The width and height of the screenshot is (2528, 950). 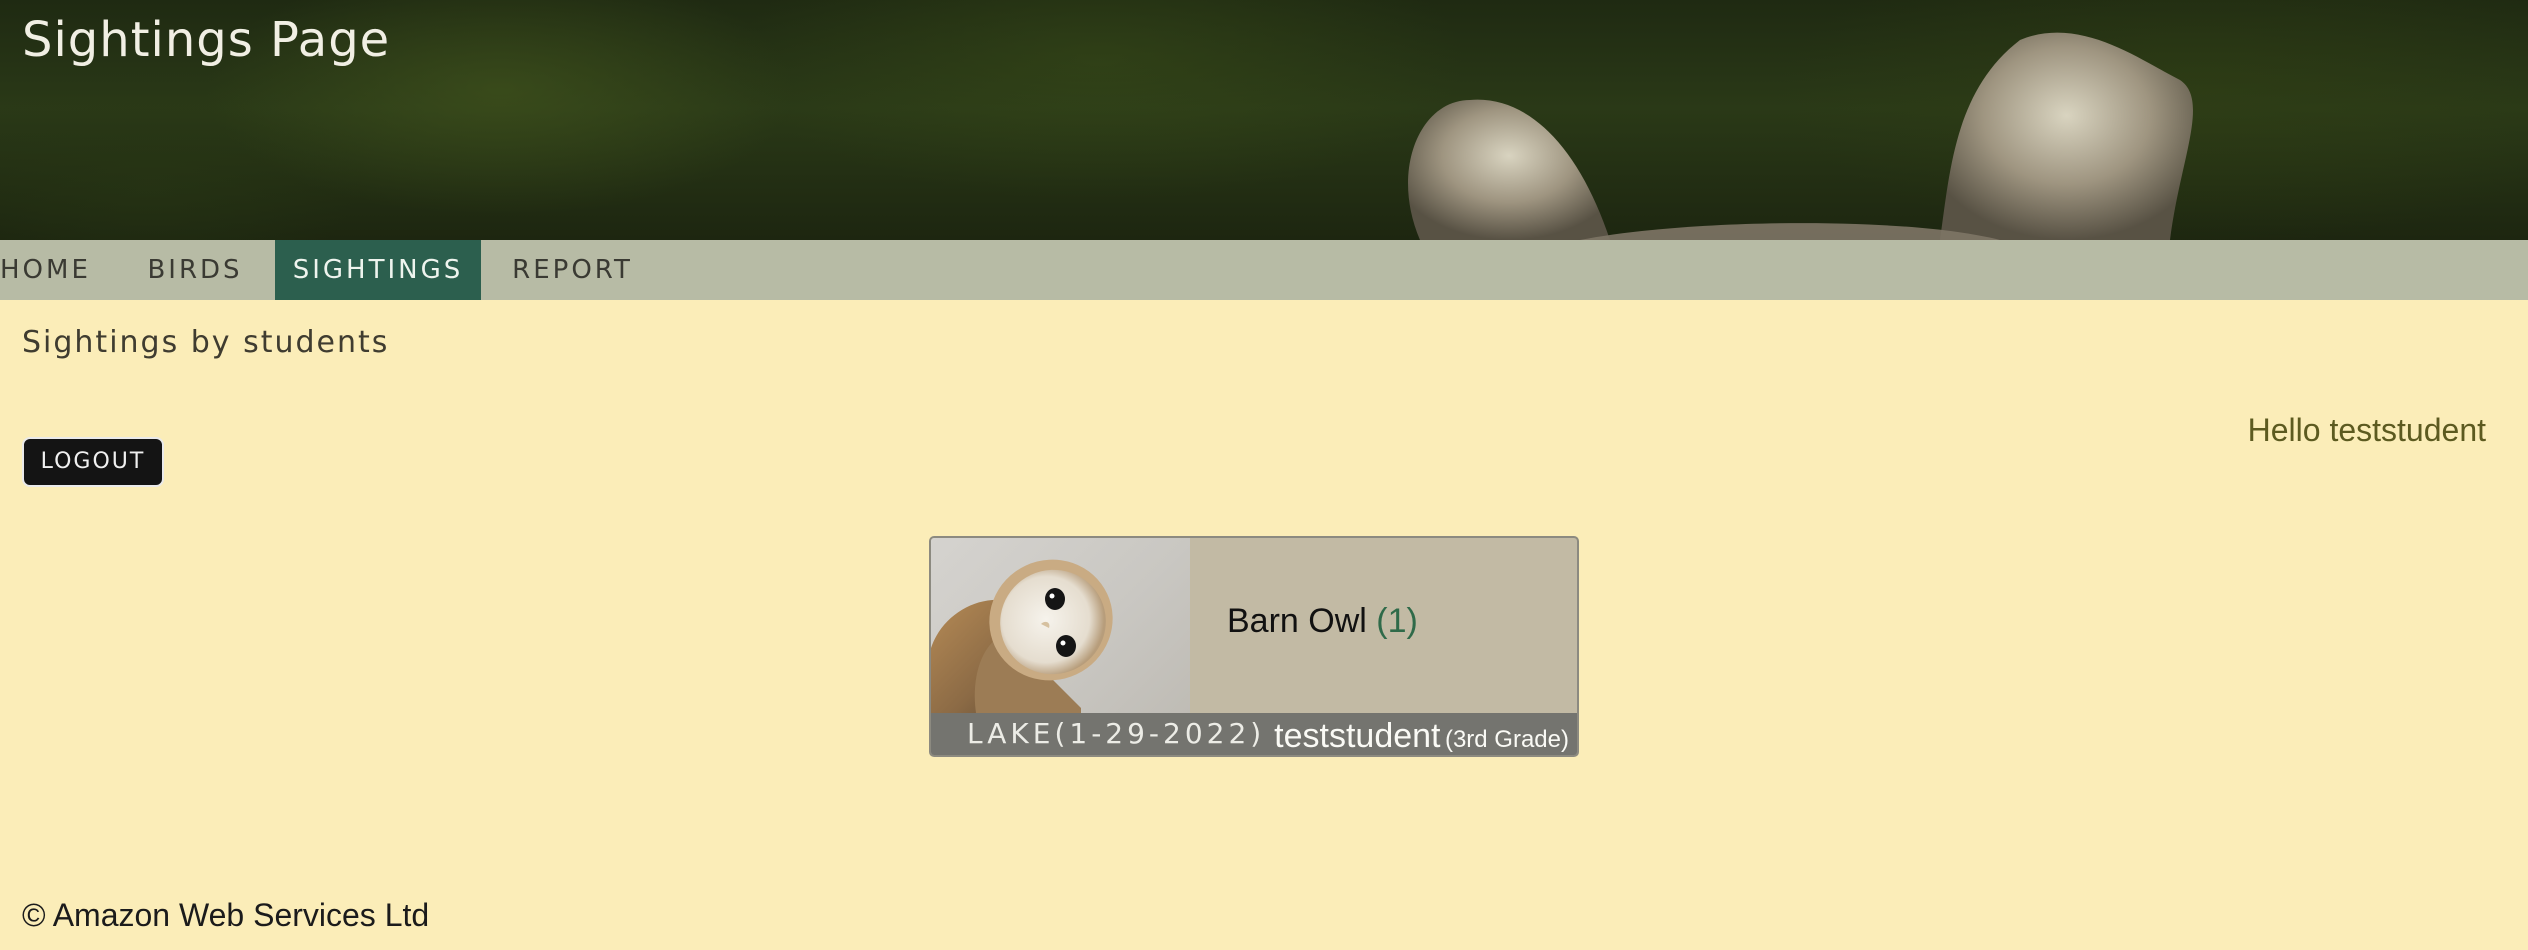 I want to click on sighting-location-date: LAKE(1-29-2022), so click(x=1116, y=733).